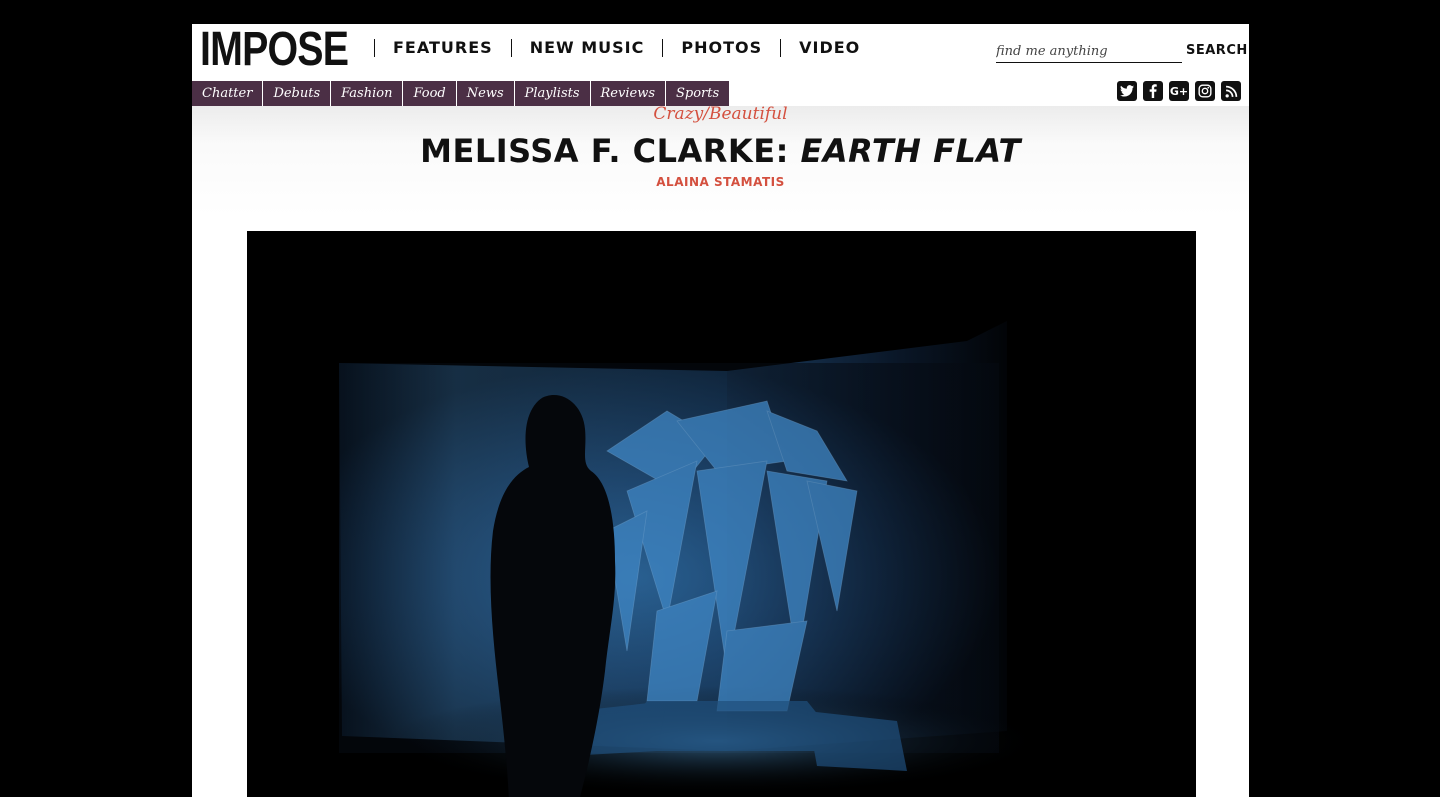  Describe the element at coordinates (367, 93) in the screenshot. I see `category-fashion: Fashion` at that location.